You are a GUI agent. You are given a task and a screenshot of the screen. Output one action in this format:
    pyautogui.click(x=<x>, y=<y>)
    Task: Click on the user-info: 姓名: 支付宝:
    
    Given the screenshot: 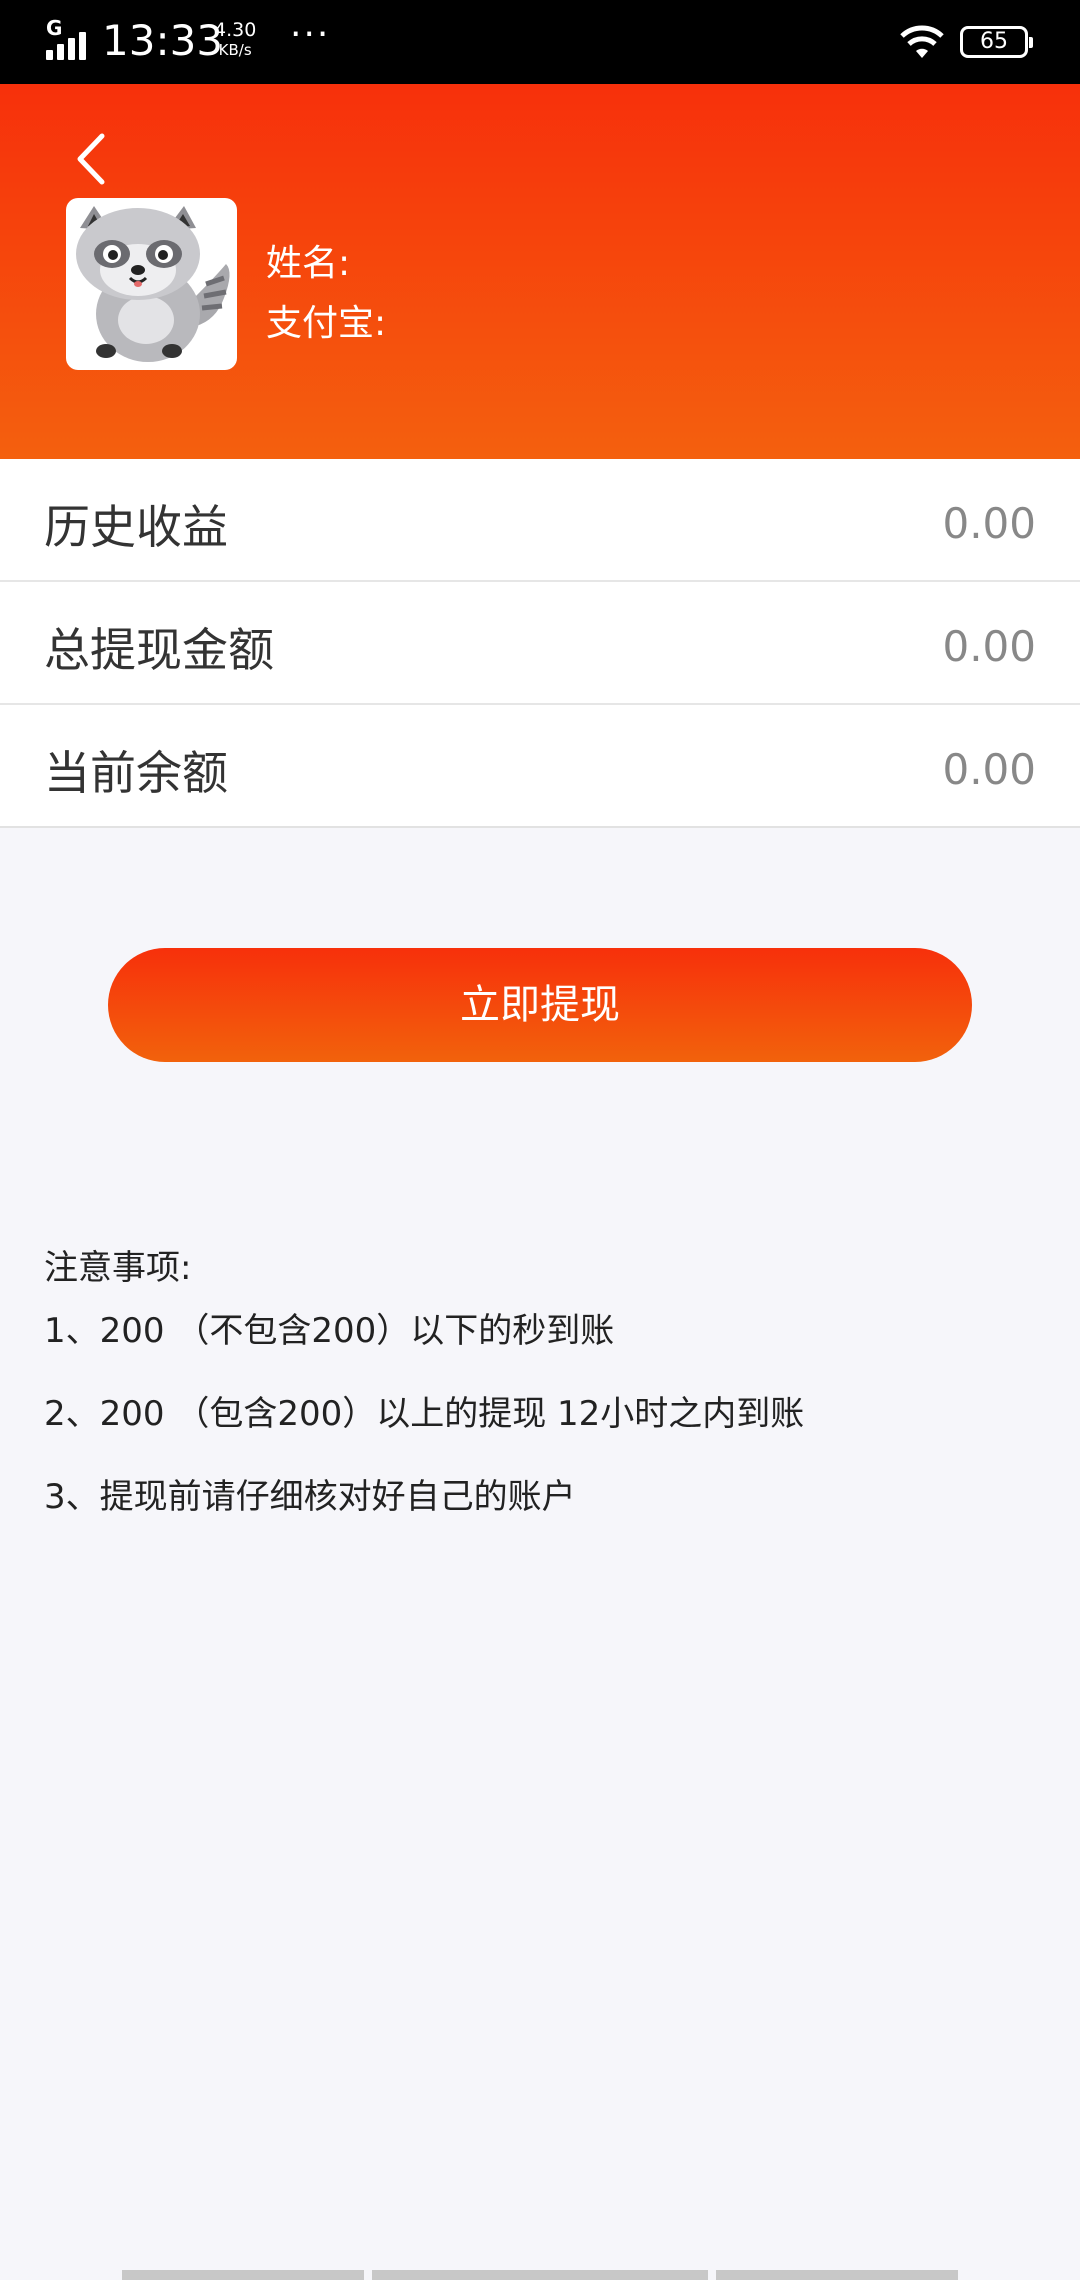 What is the action you would take?
    pyautogui.click(x=326, y=294)
    